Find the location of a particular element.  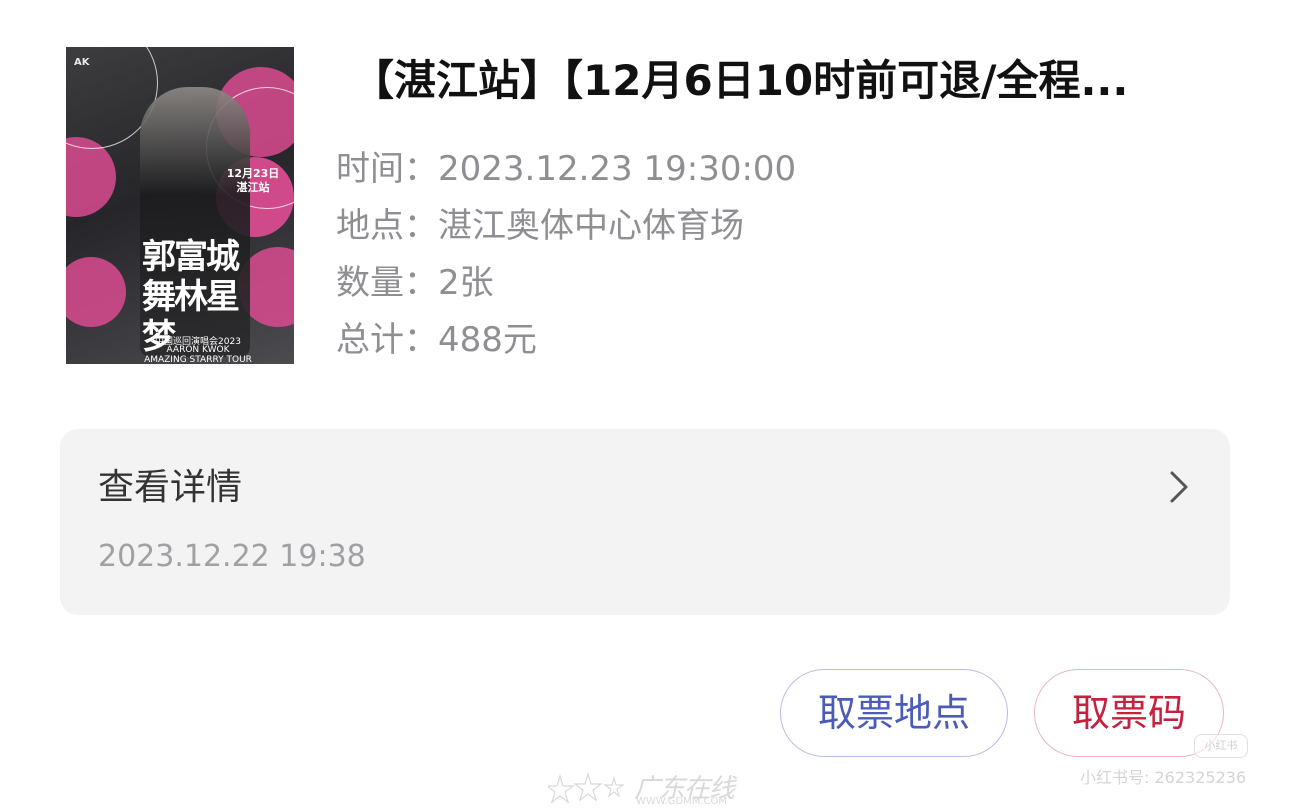

info-row-time: 时间：2023.12.23 19:30:00 is located at coordinates (566, 169).